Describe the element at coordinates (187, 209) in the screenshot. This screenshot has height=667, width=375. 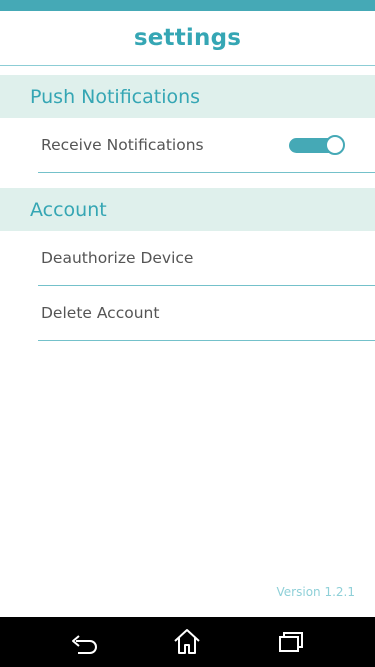
I see `section-header-account: Account` at that location.